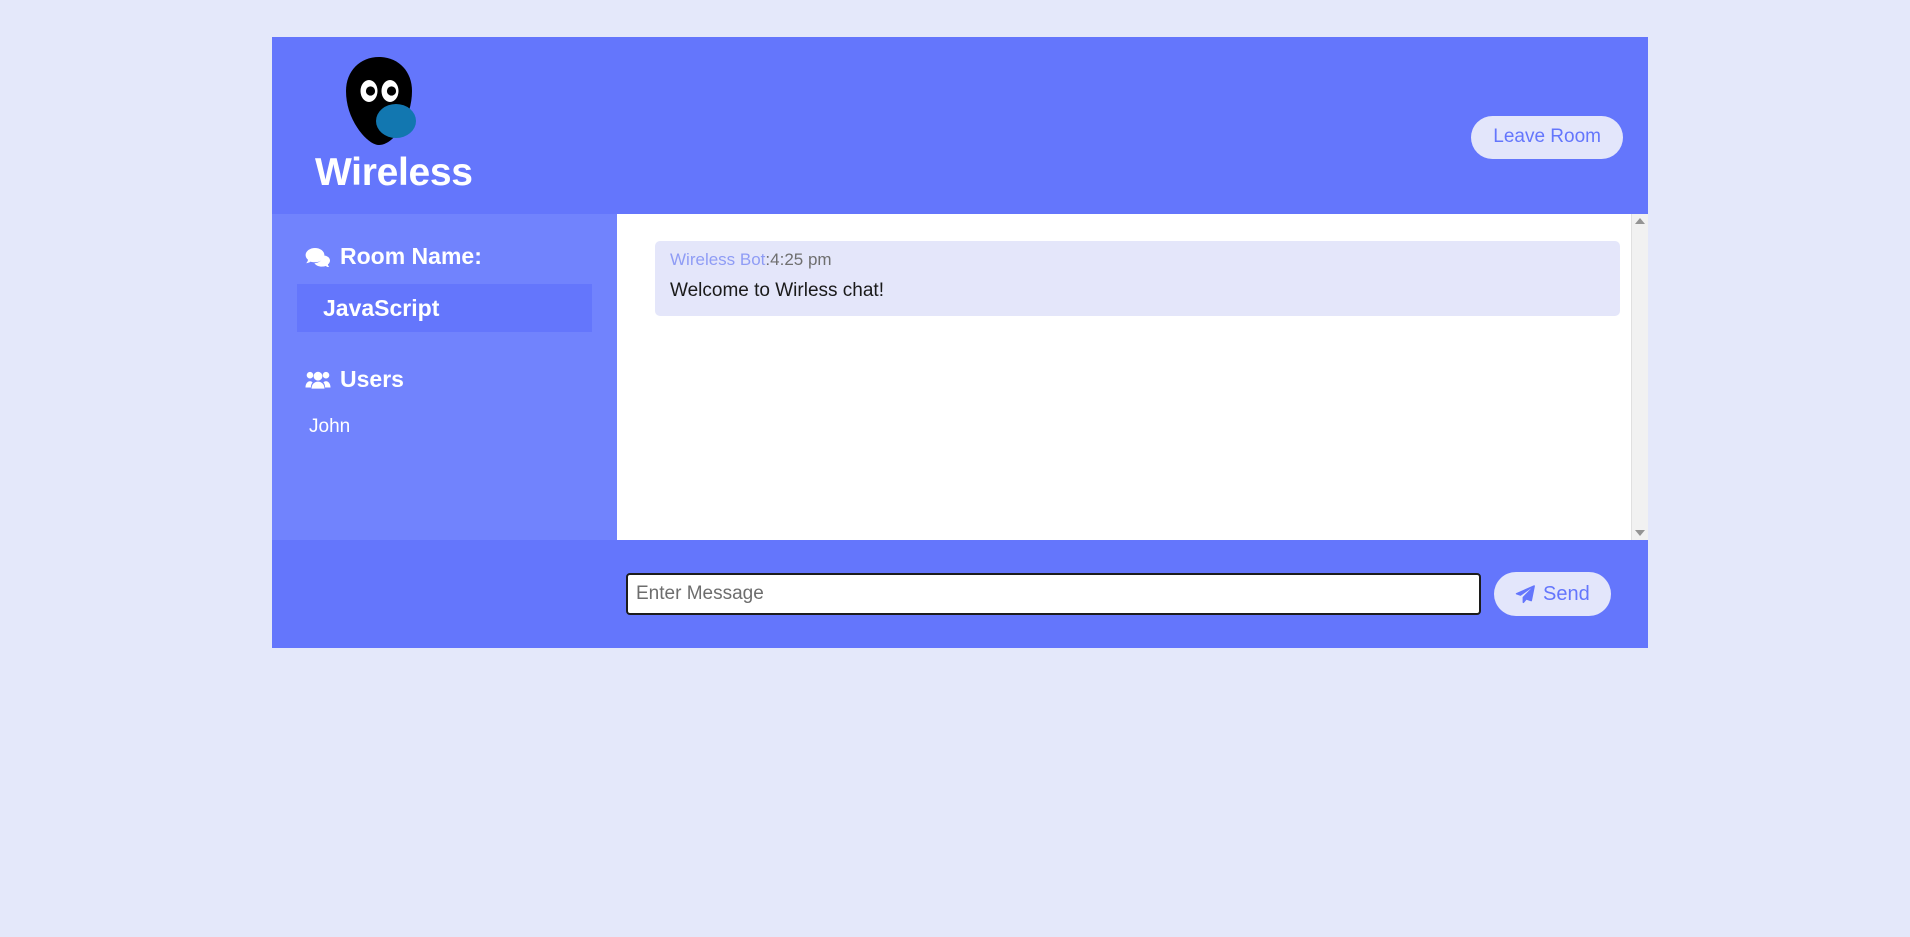  Describe the element at coordinates (1566, 593) in the screenshot. I see `send-button-label: Send` at that location.